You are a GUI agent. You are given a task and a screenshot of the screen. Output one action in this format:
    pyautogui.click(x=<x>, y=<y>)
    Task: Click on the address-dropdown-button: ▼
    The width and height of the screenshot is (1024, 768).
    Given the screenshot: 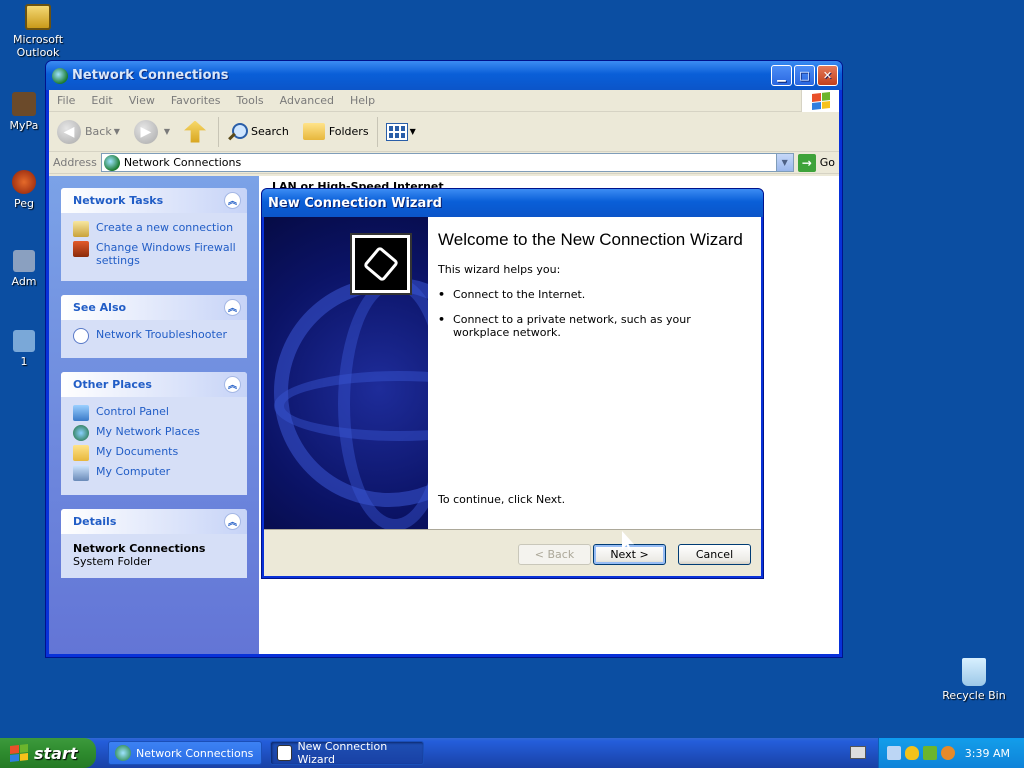 What is the action you would take?
    pyautogui.click(x=784, y=162)
    